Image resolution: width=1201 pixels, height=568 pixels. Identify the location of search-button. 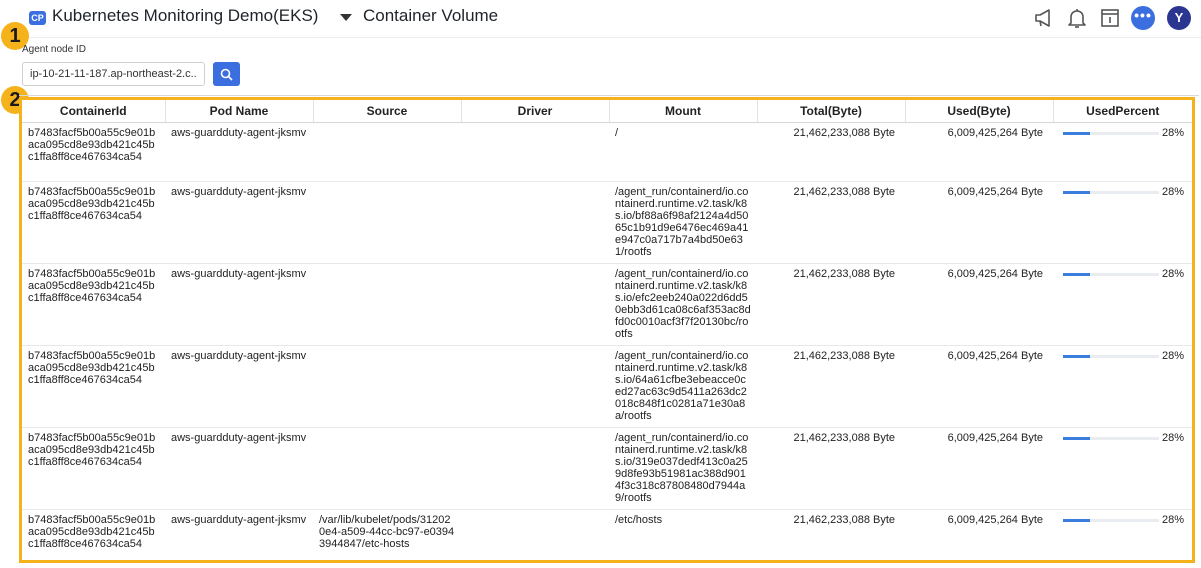
(226, 74).